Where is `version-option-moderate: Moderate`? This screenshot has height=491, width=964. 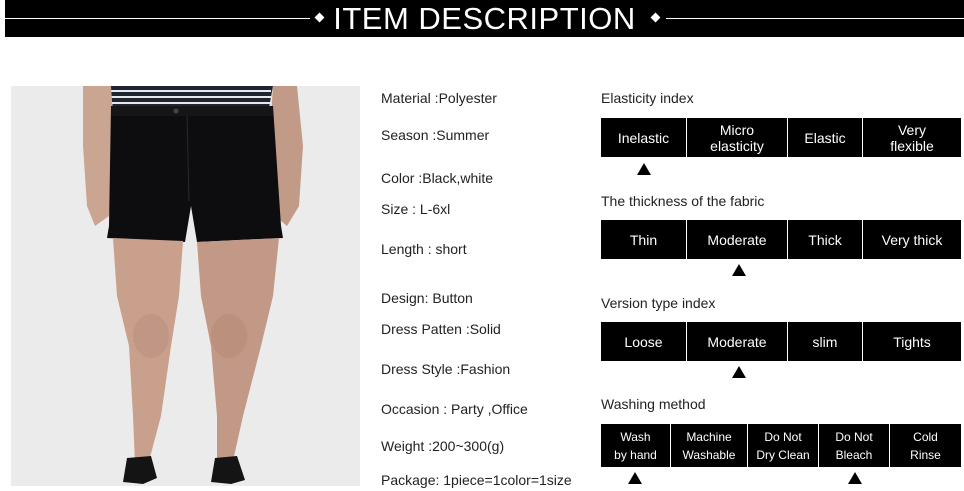 version-option-moderate: Moderate is located at coordinates (737, 341).